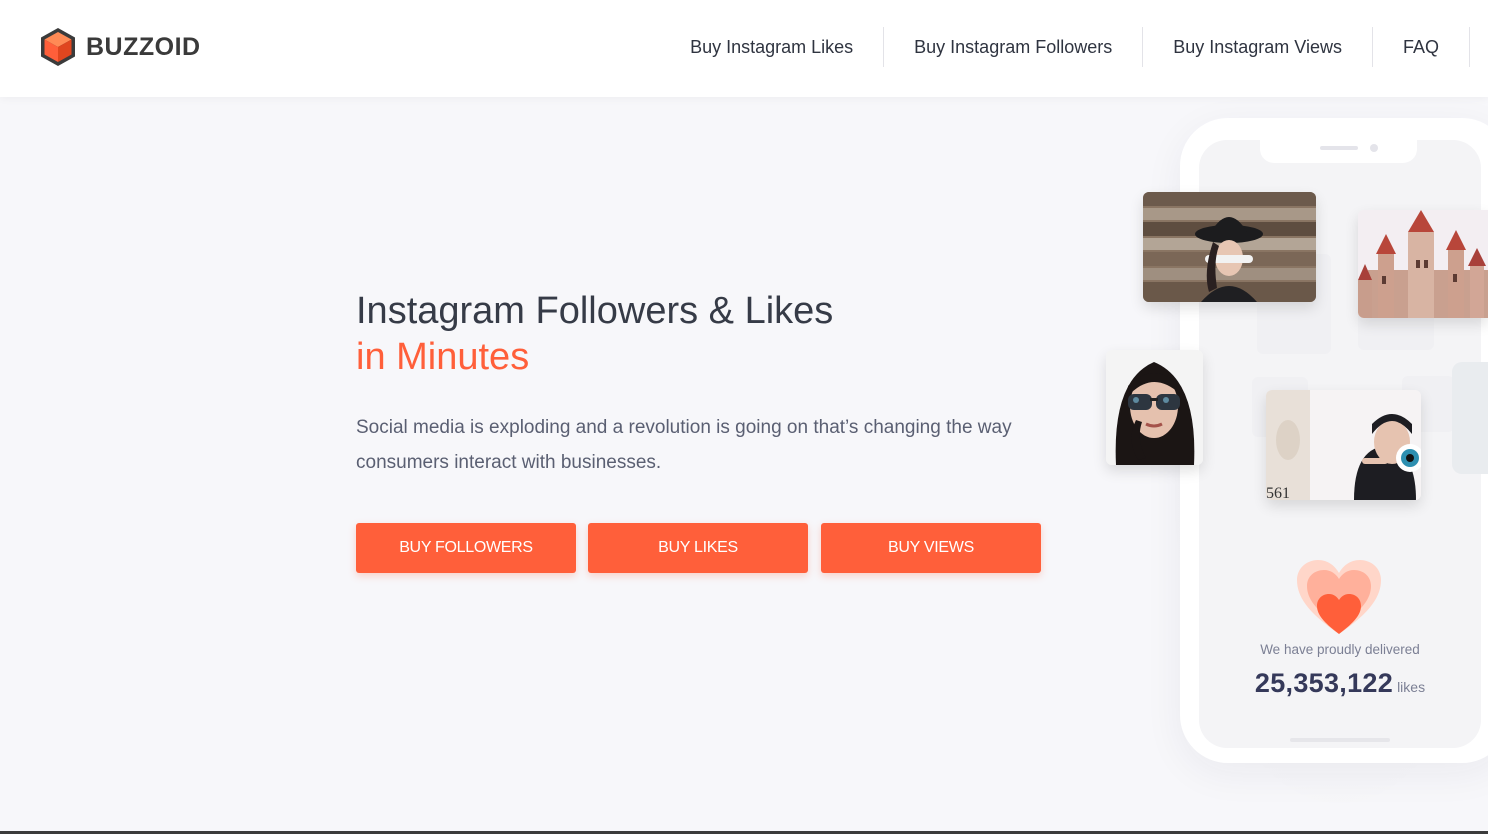  Describe the element at coordinates (1340, 649) in the screenshot. I see `delivered-text: We have proudly delivered` at that location.